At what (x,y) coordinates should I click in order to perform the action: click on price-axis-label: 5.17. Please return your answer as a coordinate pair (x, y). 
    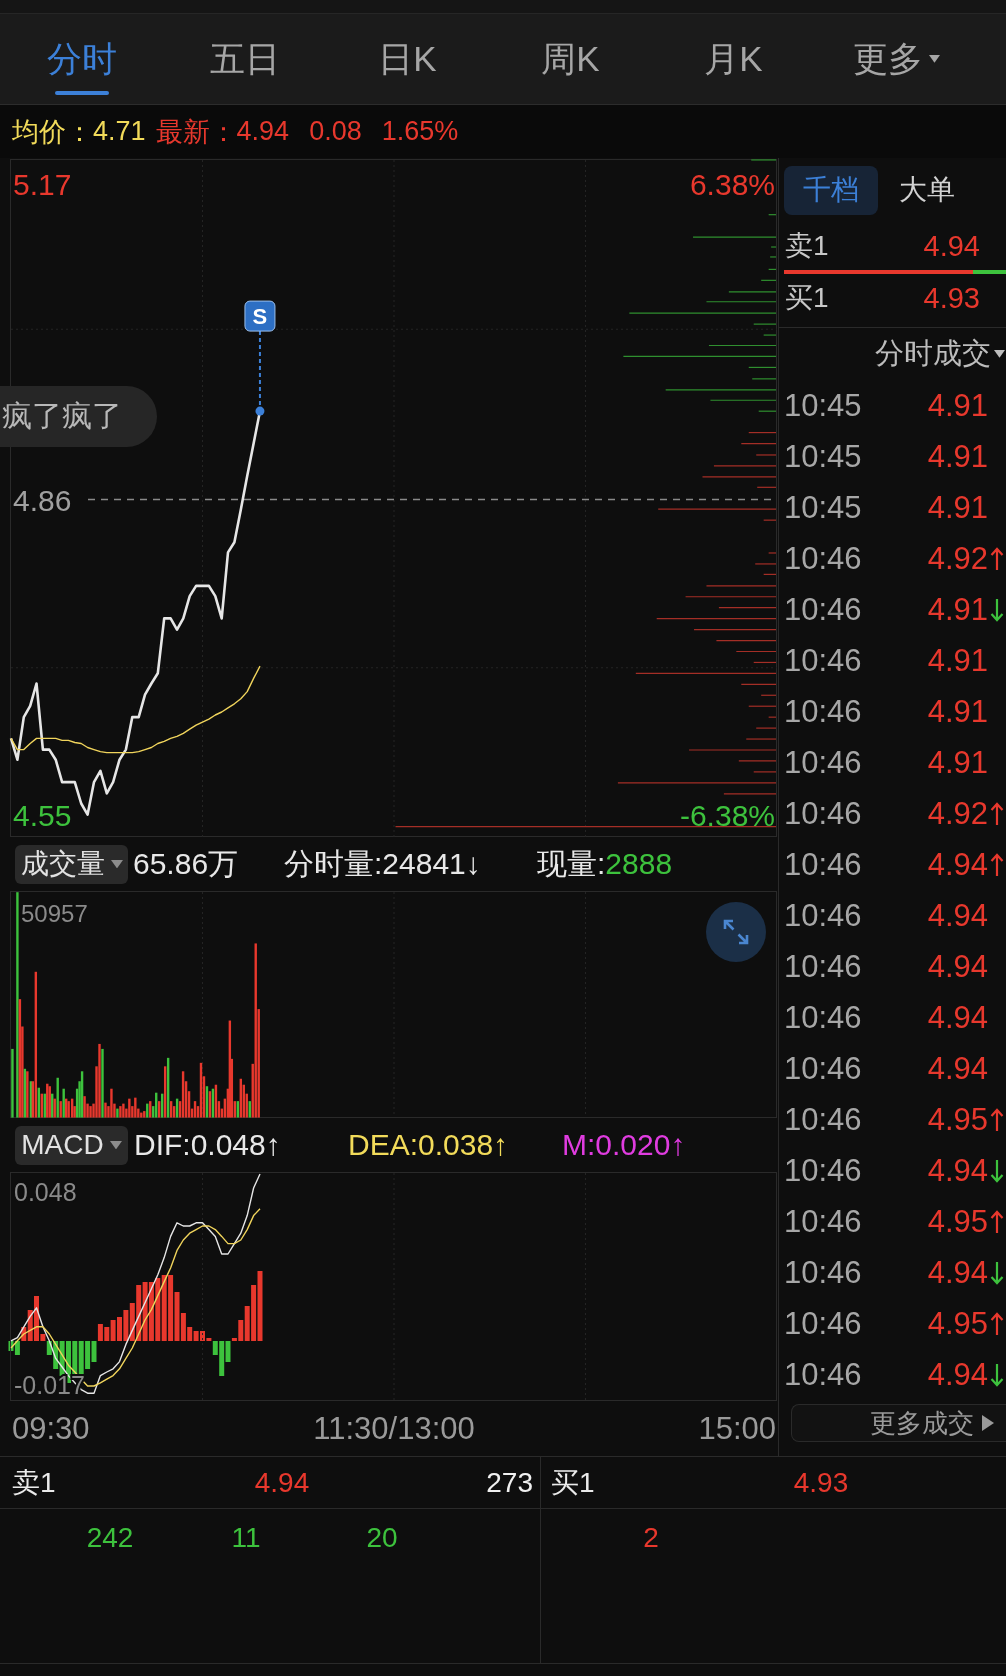
    Looking at the image, I should click on (42, 185).